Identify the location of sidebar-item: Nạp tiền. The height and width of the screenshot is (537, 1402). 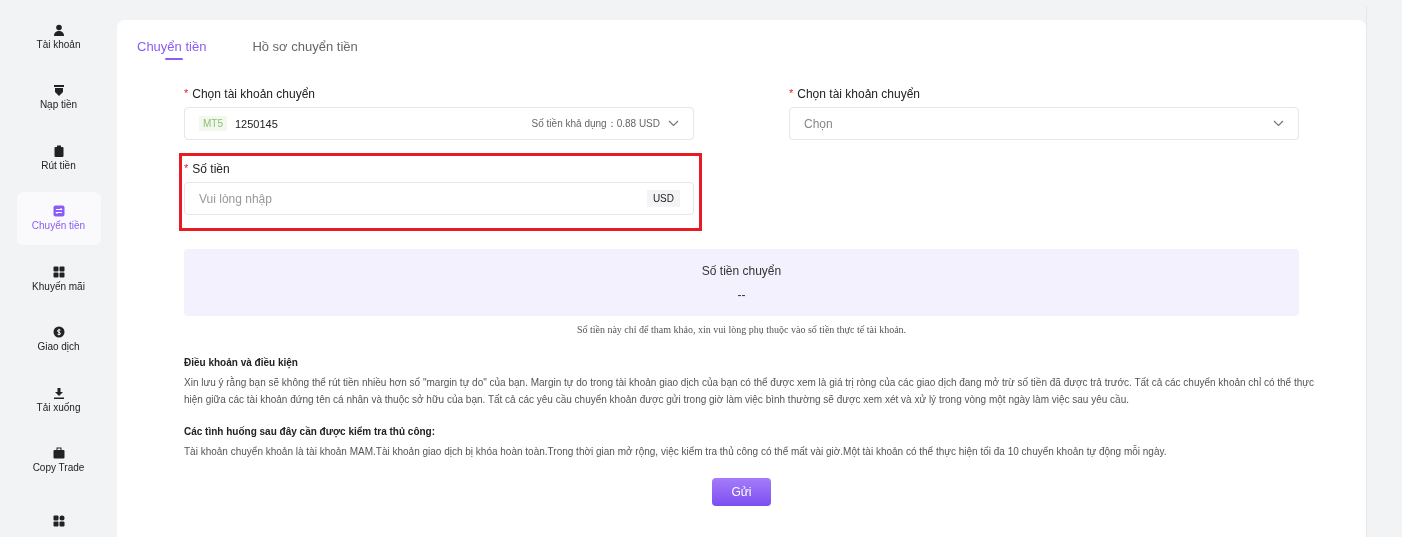
(58, 97).